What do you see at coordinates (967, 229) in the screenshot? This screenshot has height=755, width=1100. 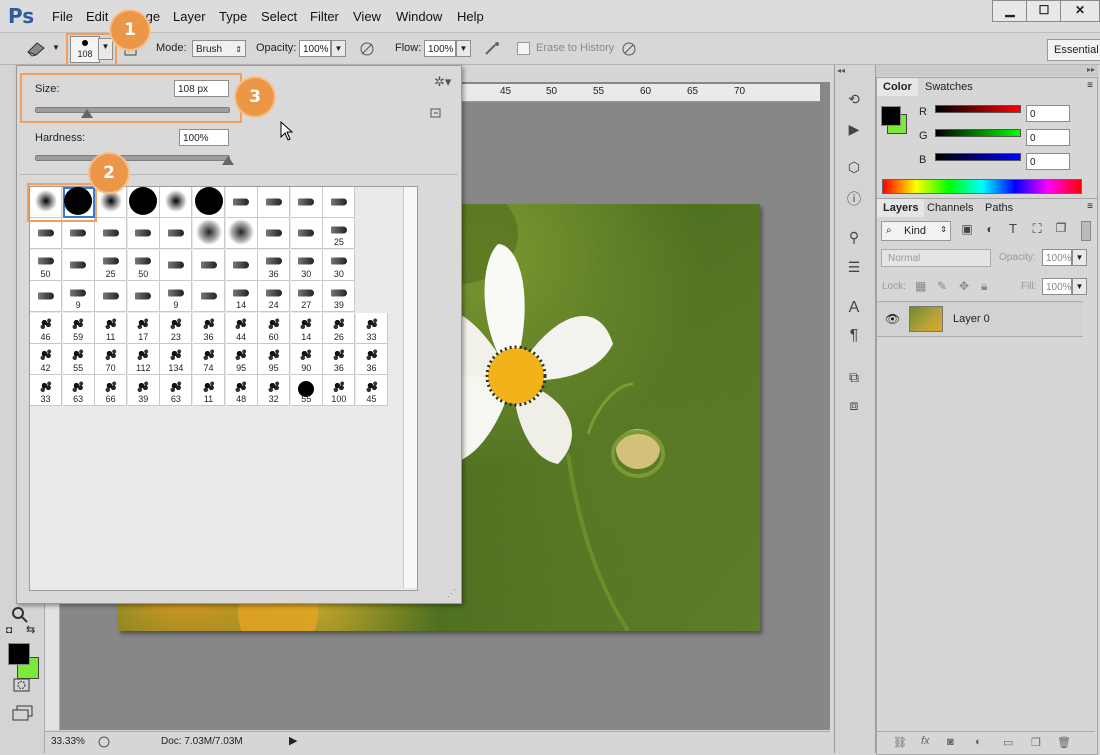 I see `filter-pixel-icon: ▣` at bounding box center [967, 229].